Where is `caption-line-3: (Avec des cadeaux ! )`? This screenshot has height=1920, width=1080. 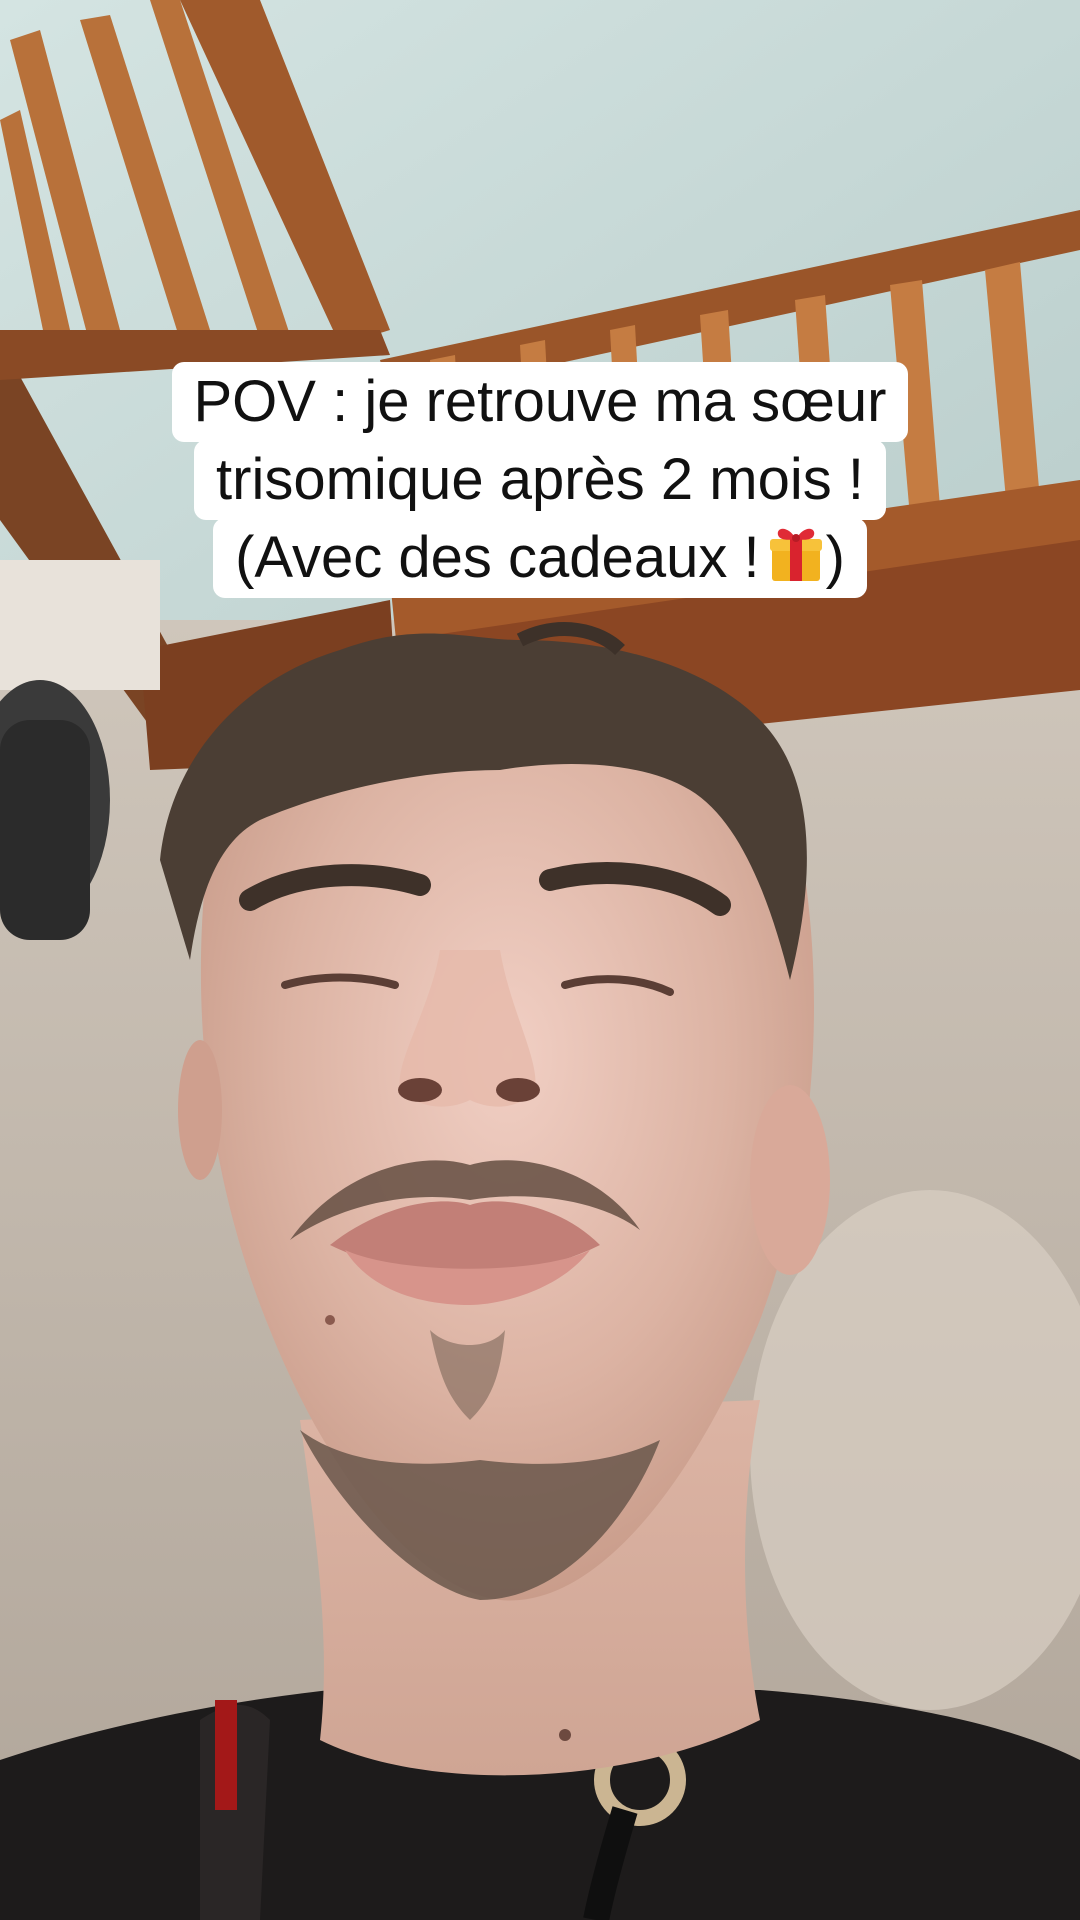
caption-line-3: (Avec des cadeaux ! ) is located at coordinates (540, 558).